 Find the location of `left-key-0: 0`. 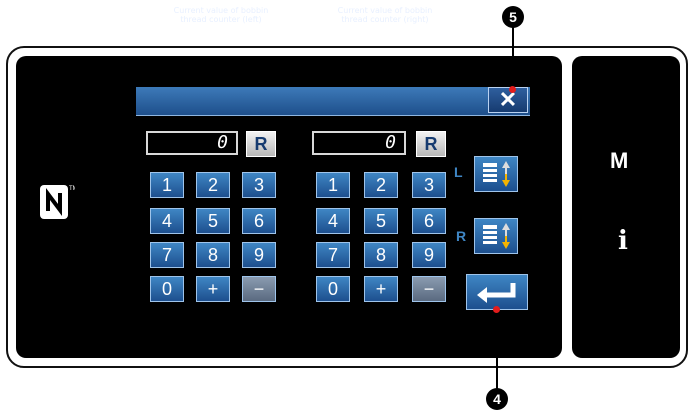

left-key-0: 0 is located at coordinates (167, 289).